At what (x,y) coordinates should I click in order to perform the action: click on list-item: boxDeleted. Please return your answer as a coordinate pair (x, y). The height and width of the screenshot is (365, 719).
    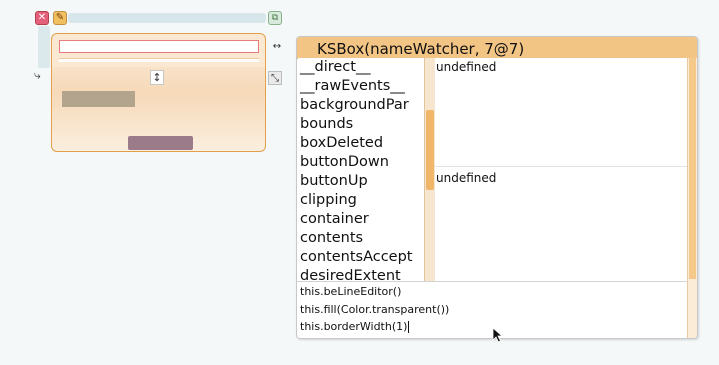
    Looking at the image, I should click on (361, 143).